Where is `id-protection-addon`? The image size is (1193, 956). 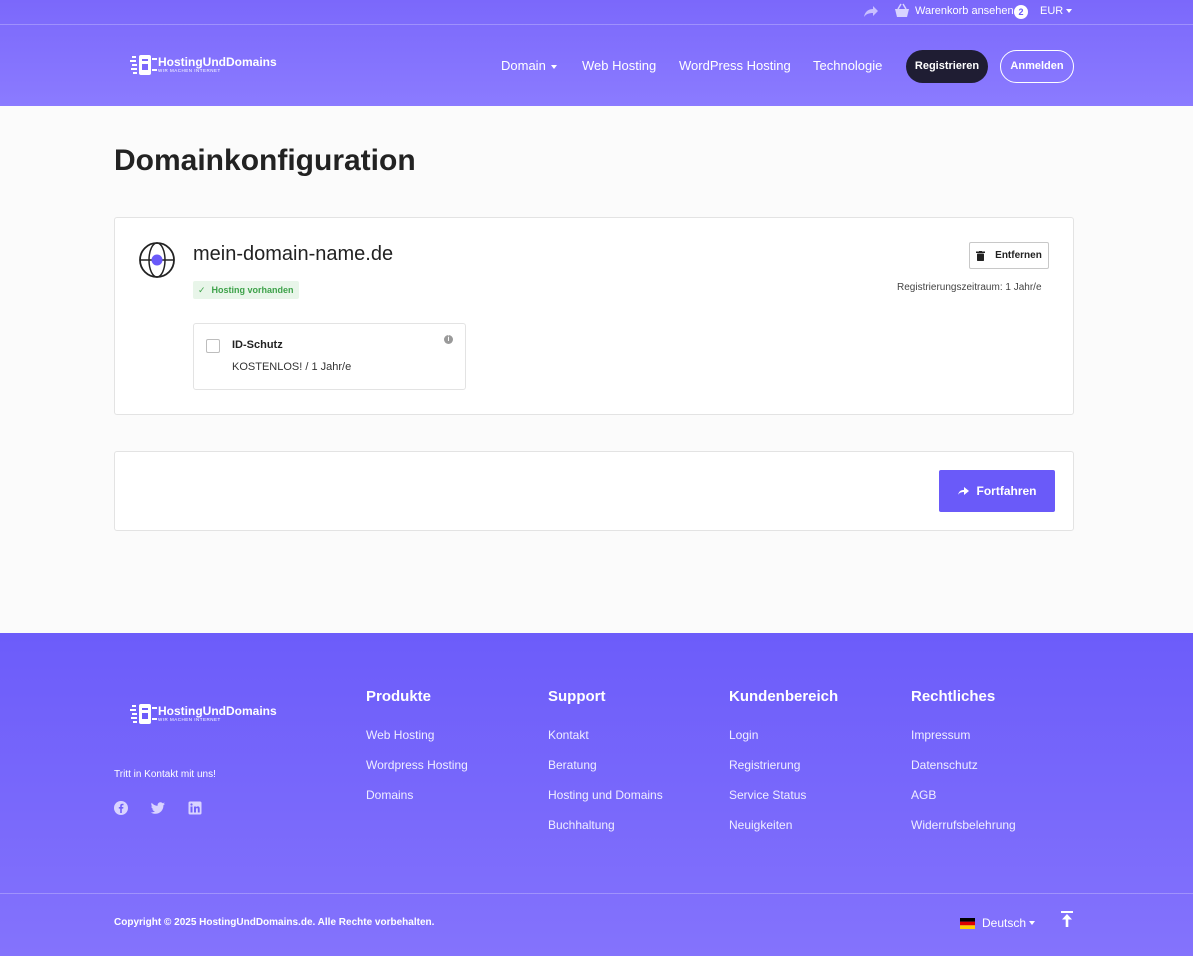 id-protection-addon is located at coordinates (329, 356).